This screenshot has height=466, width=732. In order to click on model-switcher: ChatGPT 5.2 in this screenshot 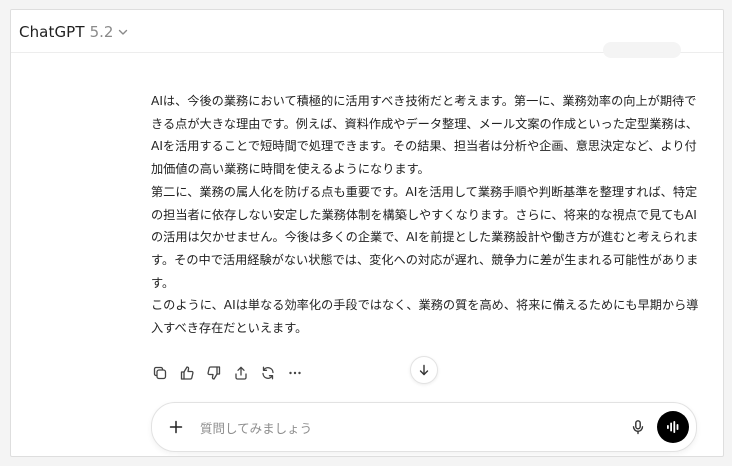, I will do `click(74, 32)`.